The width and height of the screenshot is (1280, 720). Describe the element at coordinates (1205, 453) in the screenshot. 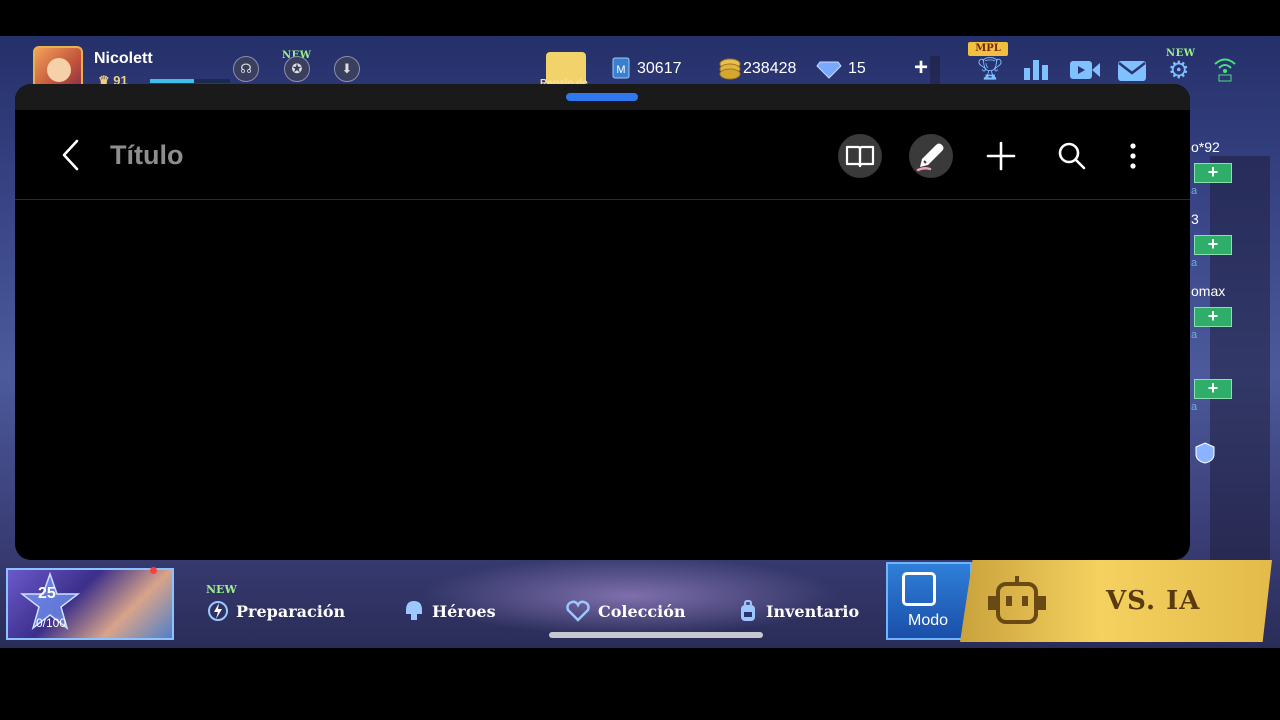

I see `shield-icon` at that location.